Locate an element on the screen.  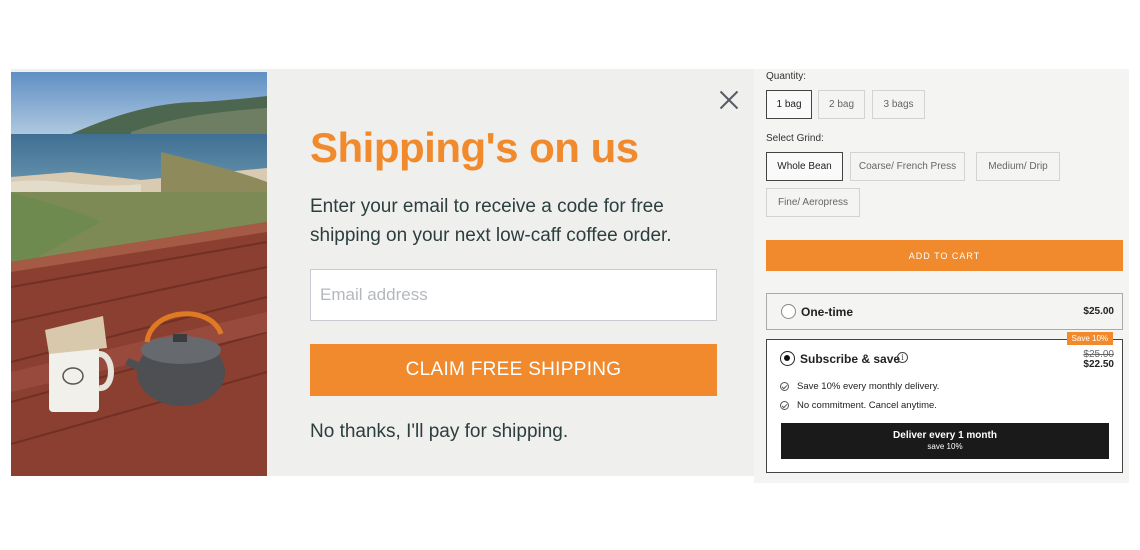
quantity-label: Quantity: is located at coordinates (786, 76).